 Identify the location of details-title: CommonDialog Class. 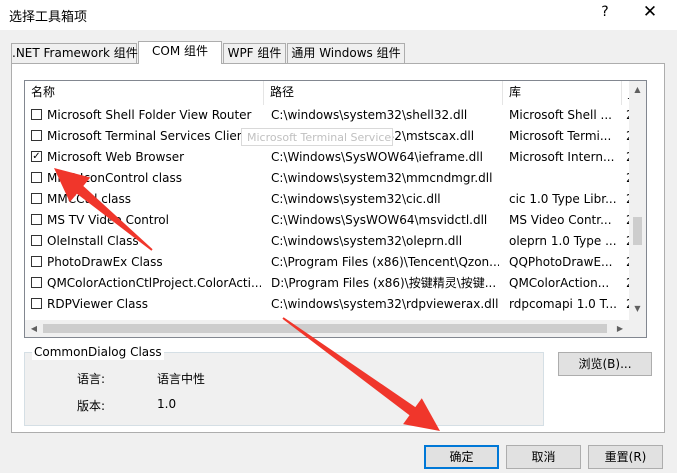
(98, 352).